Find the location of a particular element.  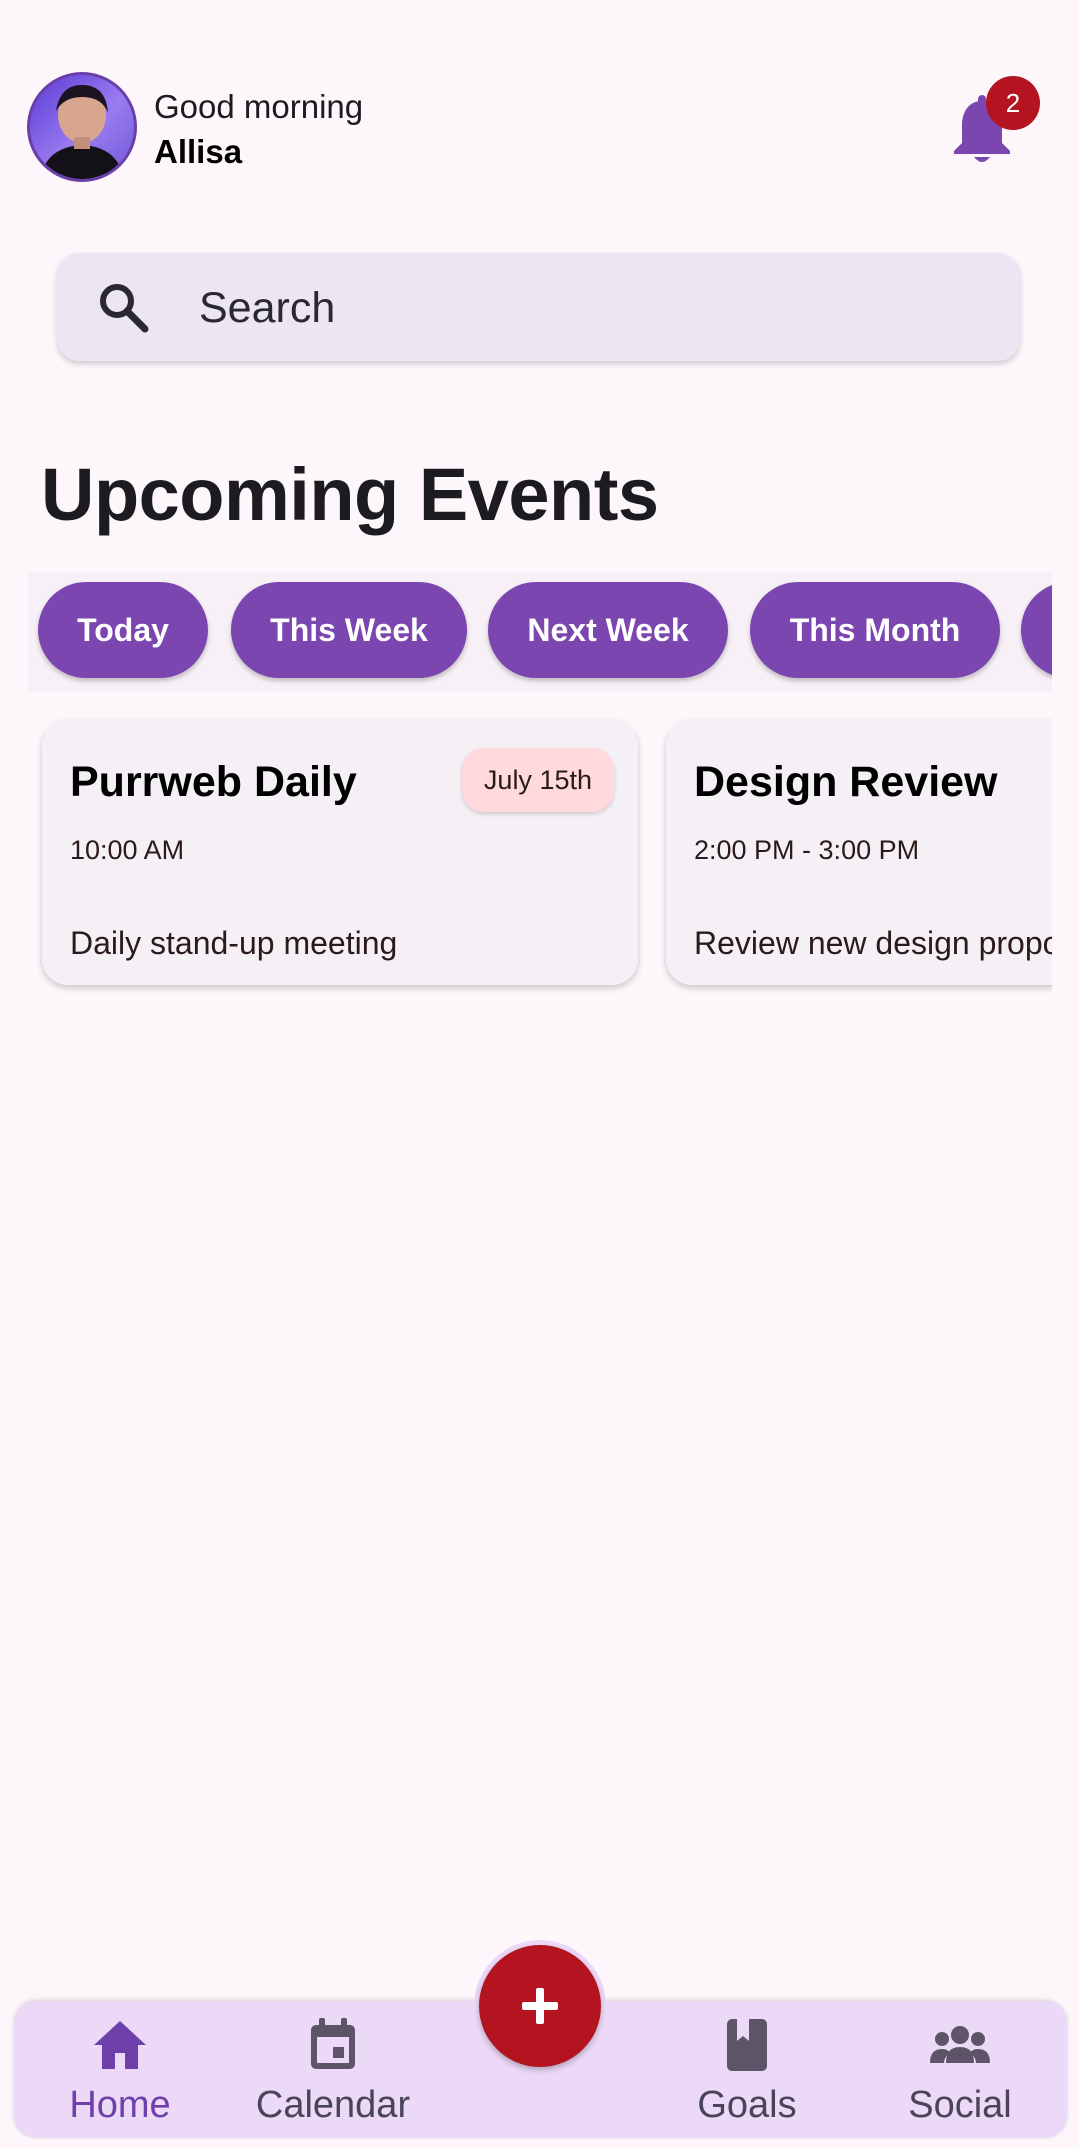

header: Good morning Allisa 2 is located at coordinates (539, 100).